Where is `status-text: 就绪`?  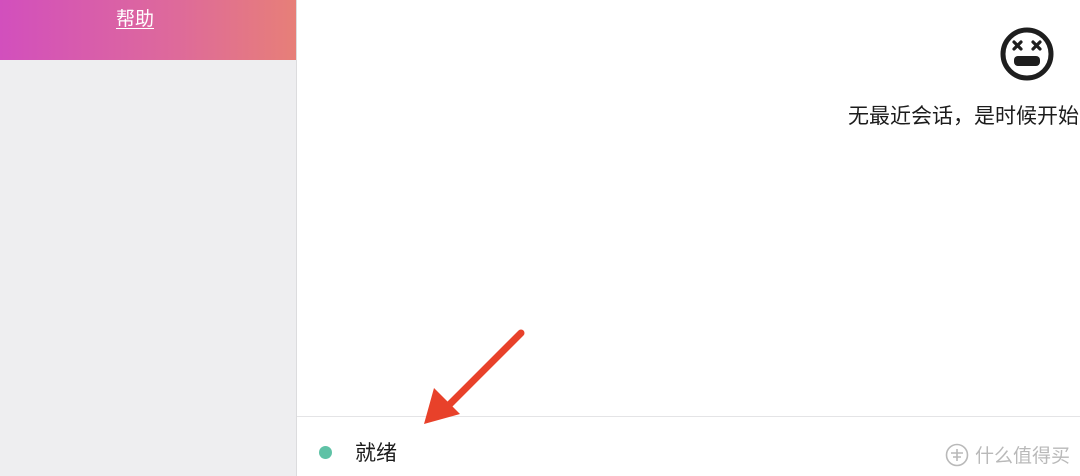 status-text: 就绪 is located at coordinates (376, 453).